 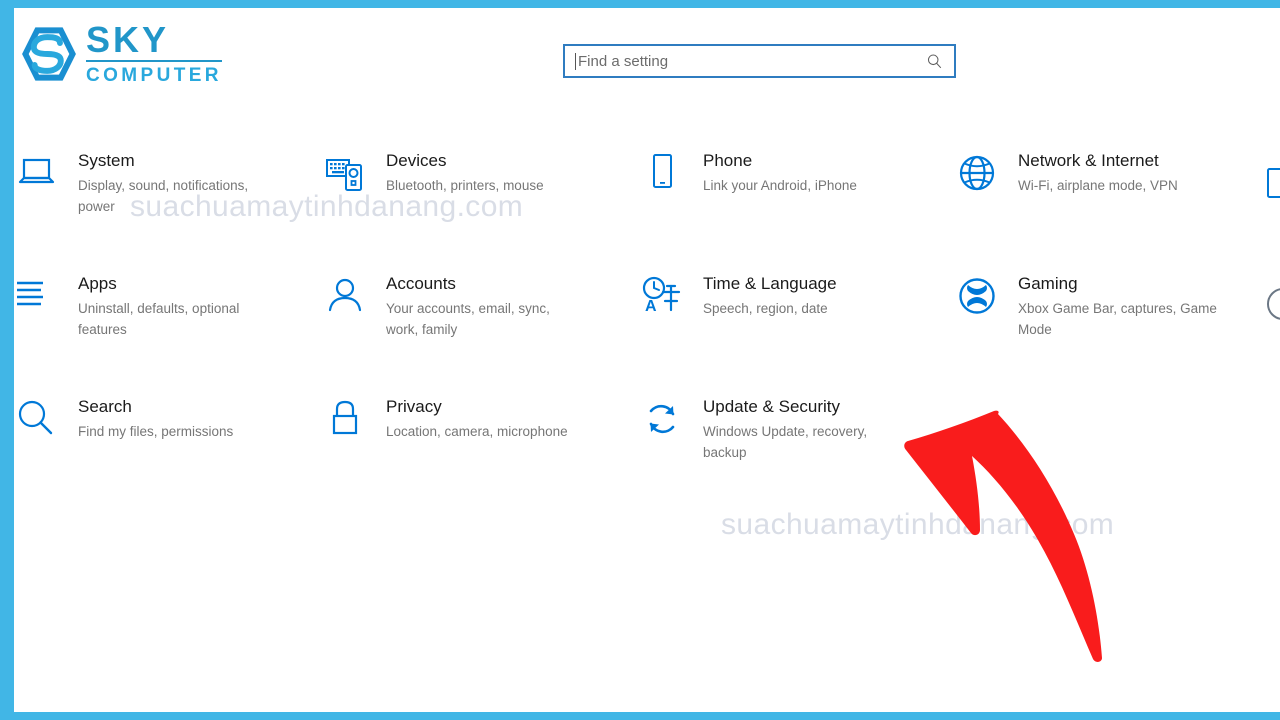 What do you see at coordinates (37, 173) in the screenshot?
I see `laptop-icon` at bounding box center [37, 173].